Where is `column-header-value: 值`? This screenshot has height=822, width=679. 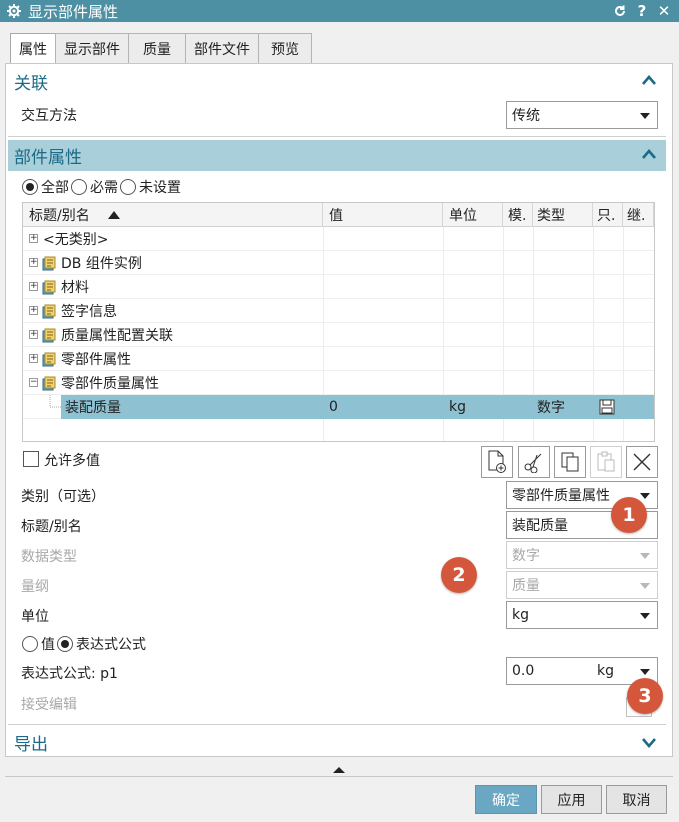 column-header-value: 值 is located at coordinates (383, 215).